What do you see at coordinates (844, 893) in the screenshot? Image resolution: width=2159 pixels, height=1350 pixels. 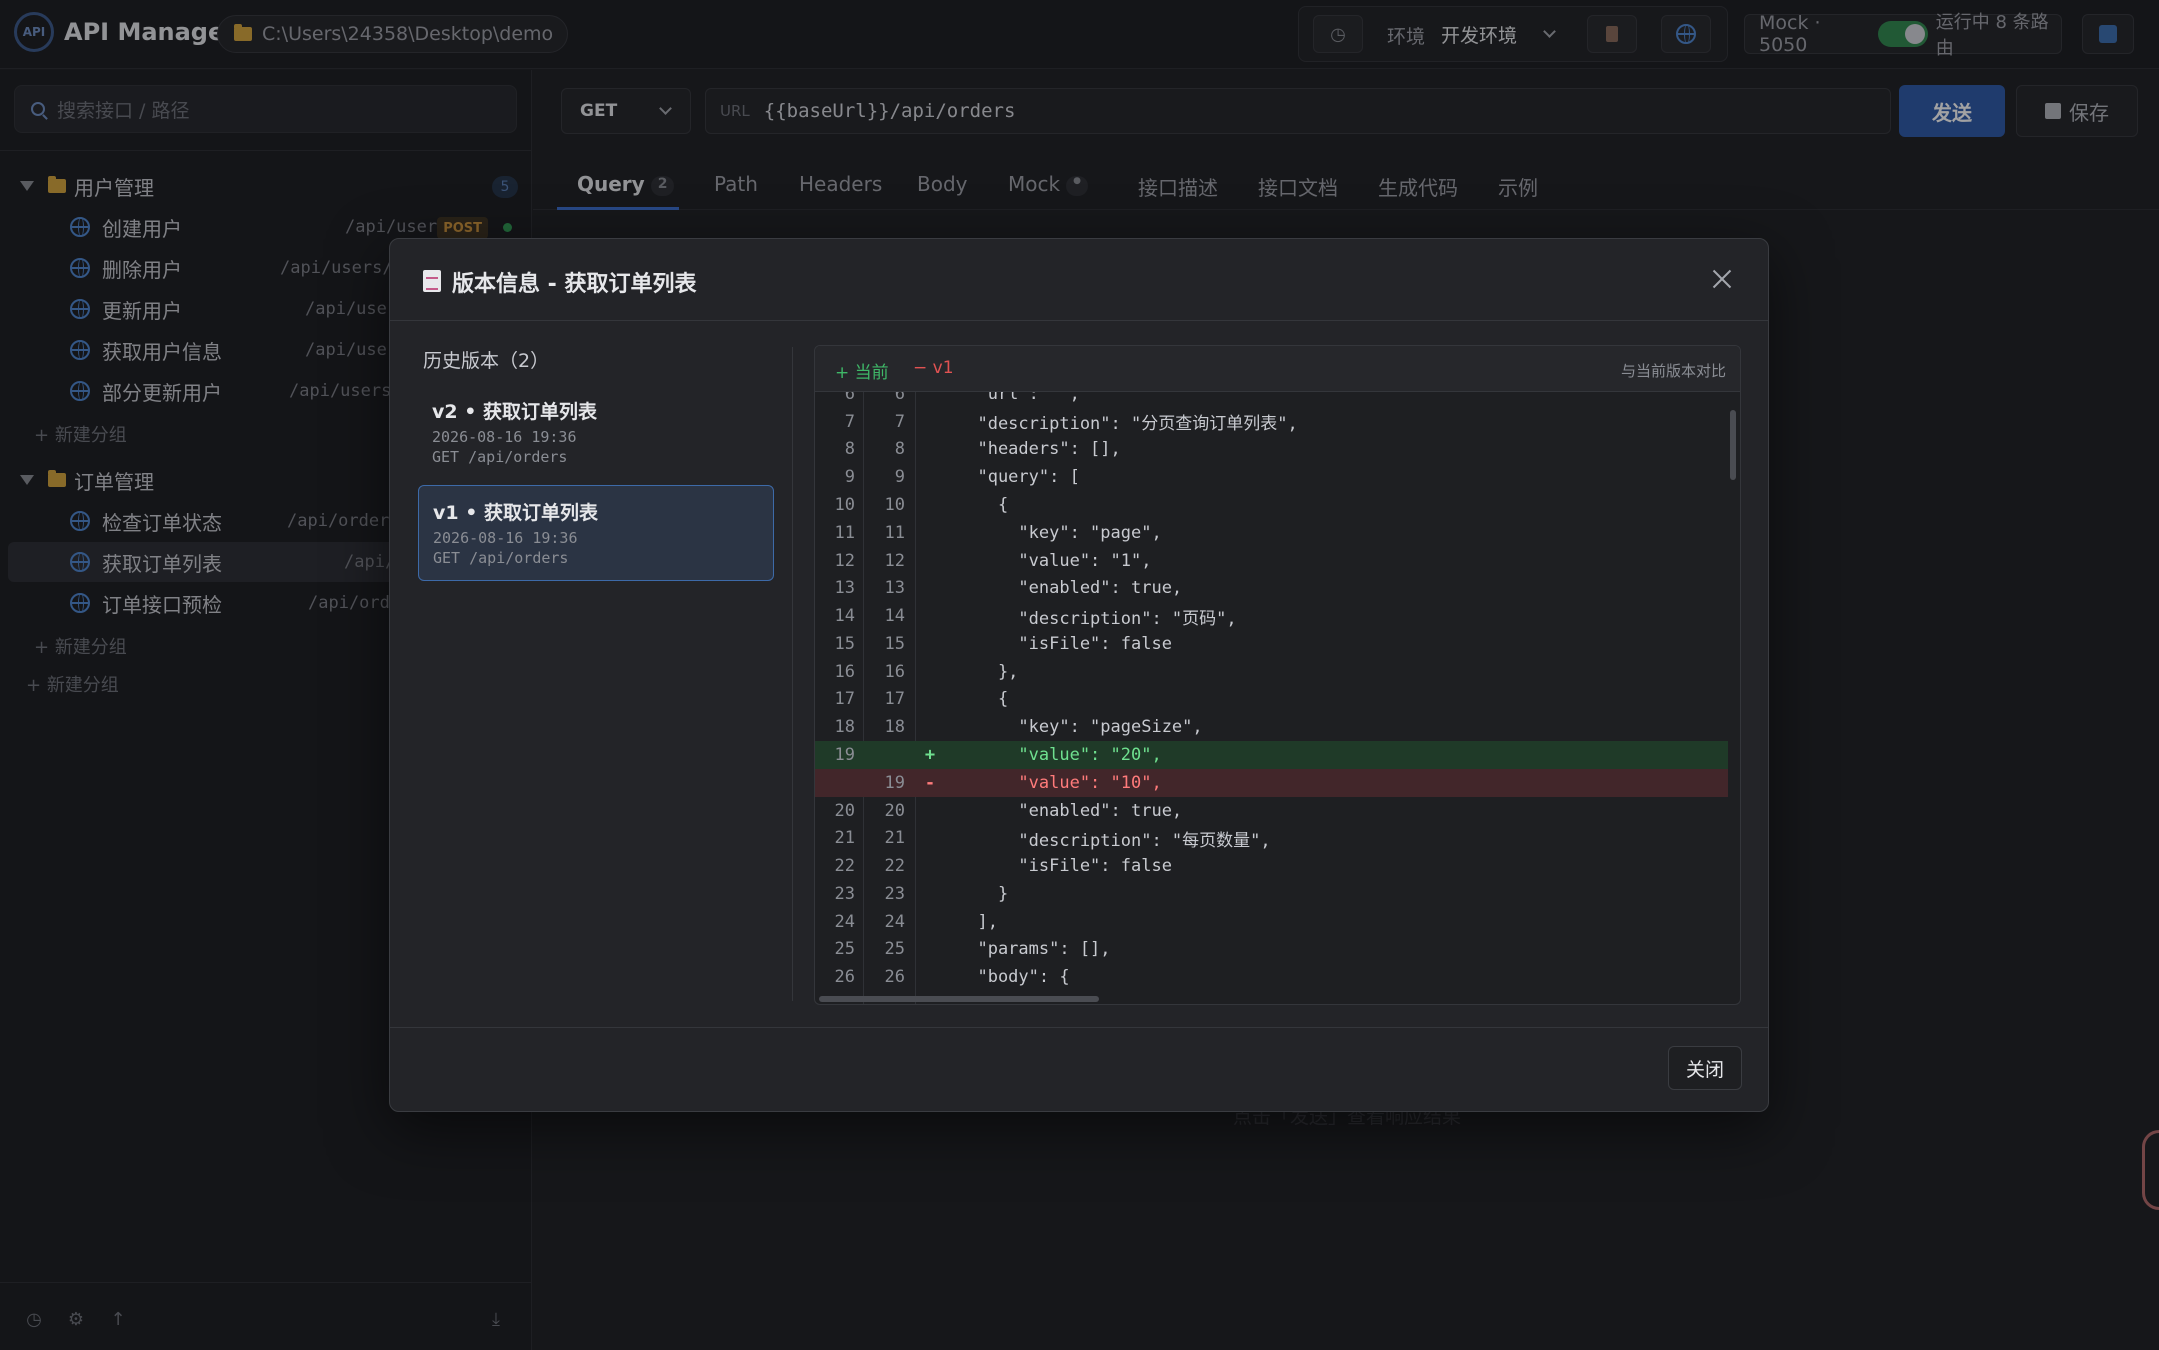 I see `left-line-number: 23` at bounding box center [844, 893].